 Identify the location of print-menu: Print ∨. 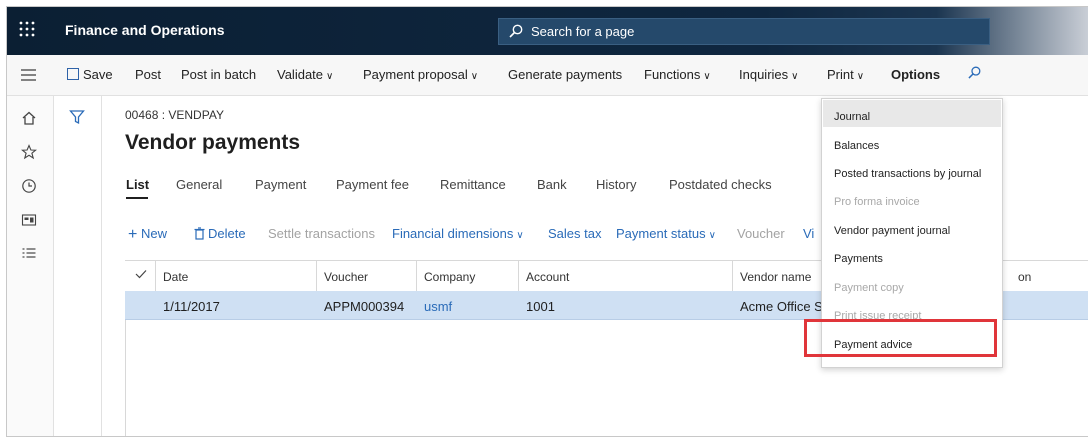
(845, 74).